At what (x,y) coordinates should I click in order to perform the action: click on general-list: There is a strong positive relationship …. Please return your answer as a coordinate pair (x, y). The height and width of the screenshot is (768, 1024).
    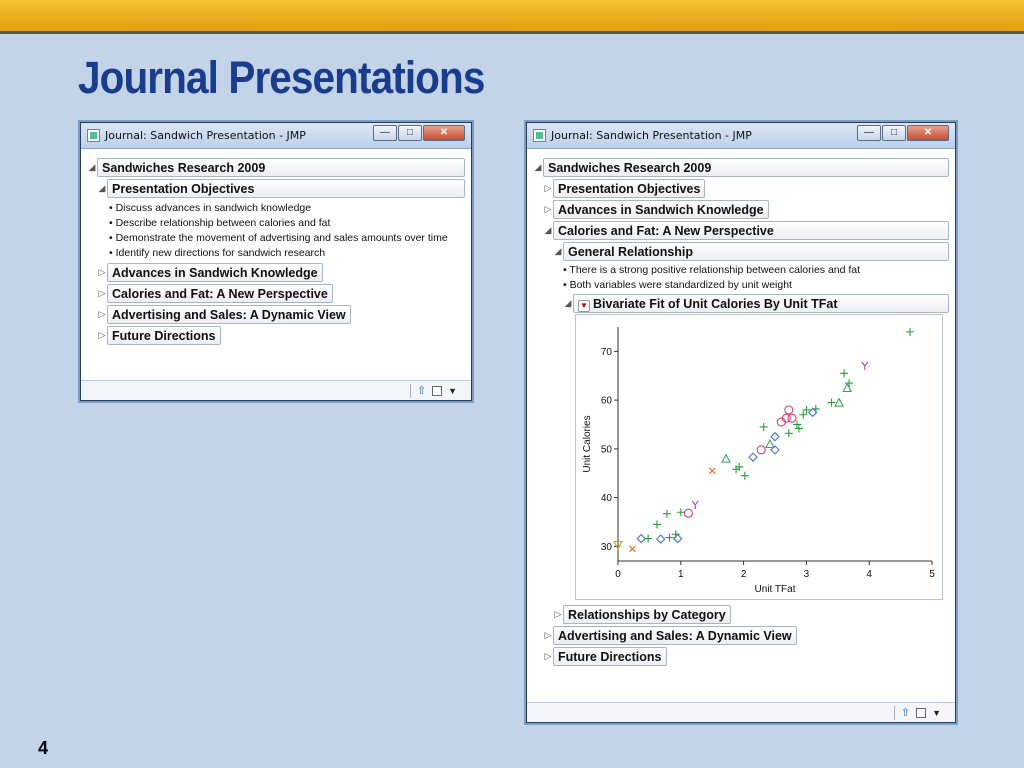
    Looking at the image, I should click on (741, 278).